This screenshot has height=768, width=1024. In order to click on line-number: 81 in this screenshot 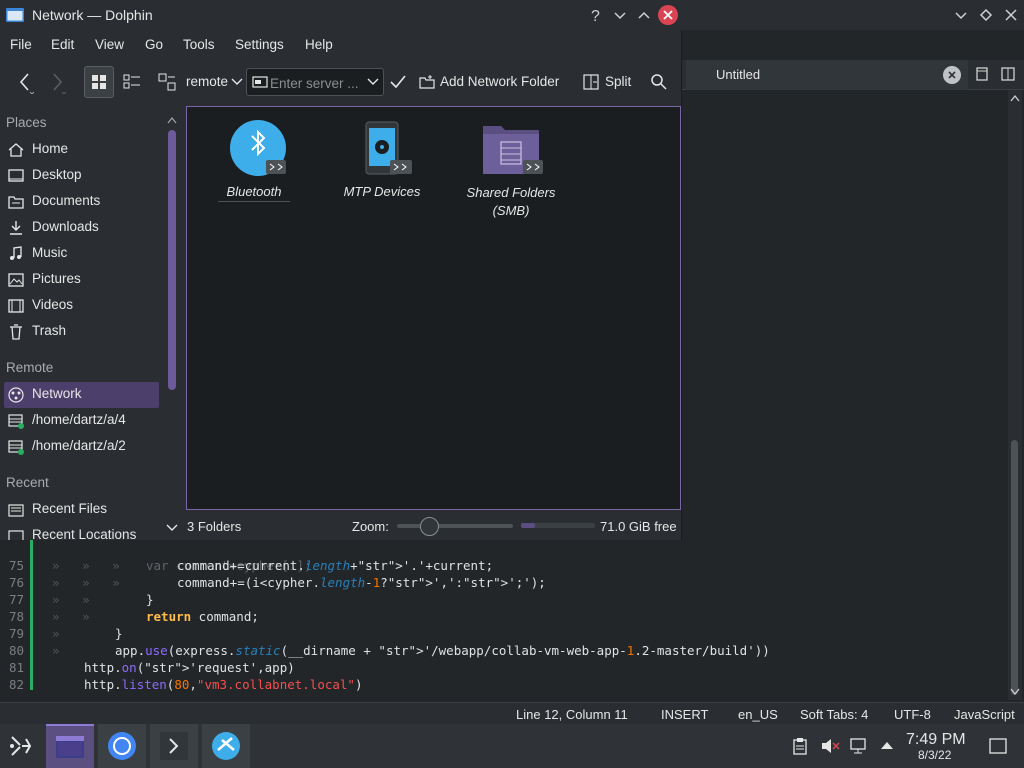, I will do `click(12, 667)`.